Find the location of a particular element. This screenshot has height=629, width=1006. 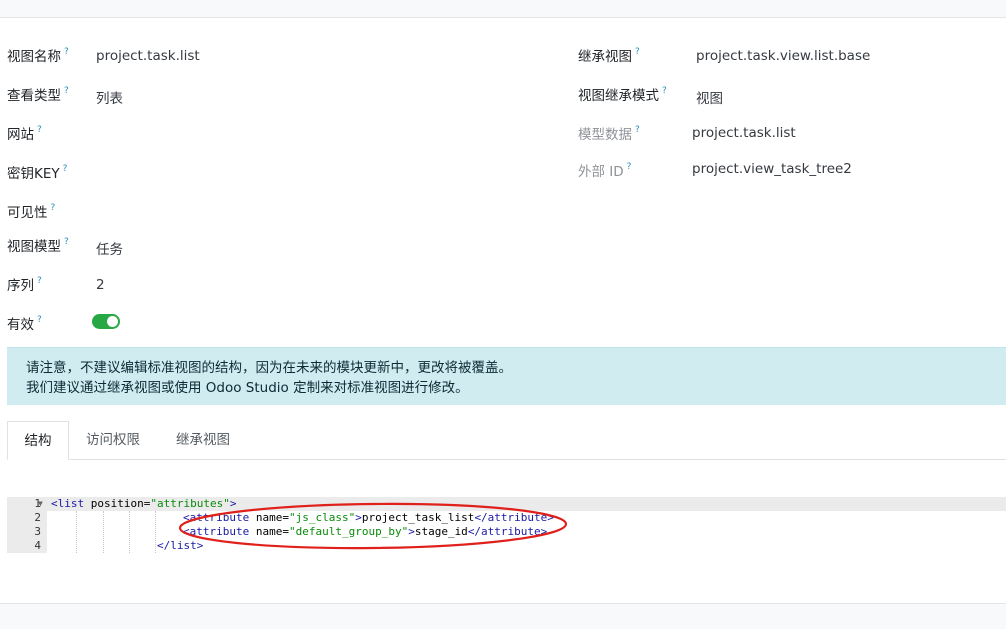

code-line: 4 </list> is located at coordinates (506, 546).